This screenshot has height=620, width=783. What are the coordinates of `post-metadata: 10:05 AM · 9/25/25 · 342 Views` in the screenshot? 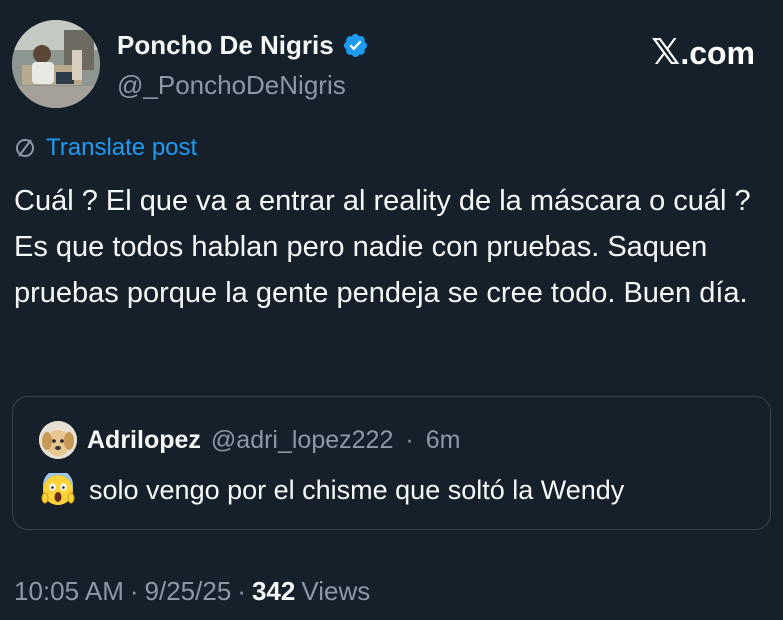 It's located at (192, 591).